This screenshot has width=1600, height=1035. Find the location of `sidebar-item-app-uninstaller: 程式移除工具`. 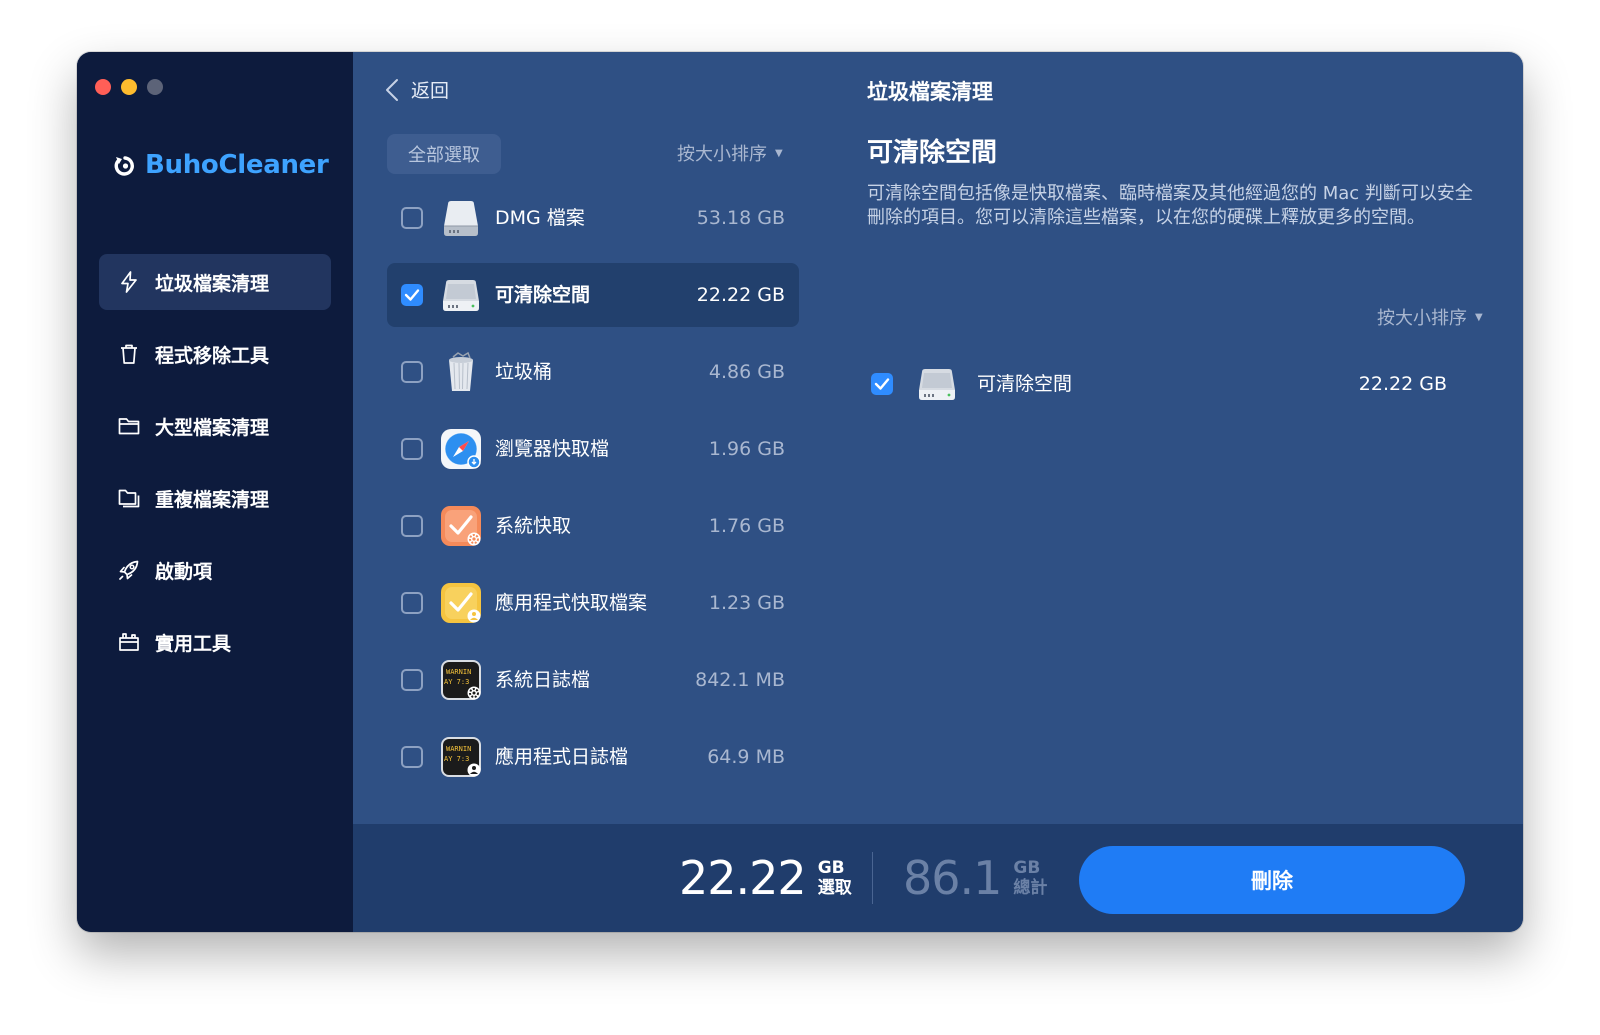

sidebar-item-app-uninstaller: 程式移除工具 is located at coordinates (215, 354).